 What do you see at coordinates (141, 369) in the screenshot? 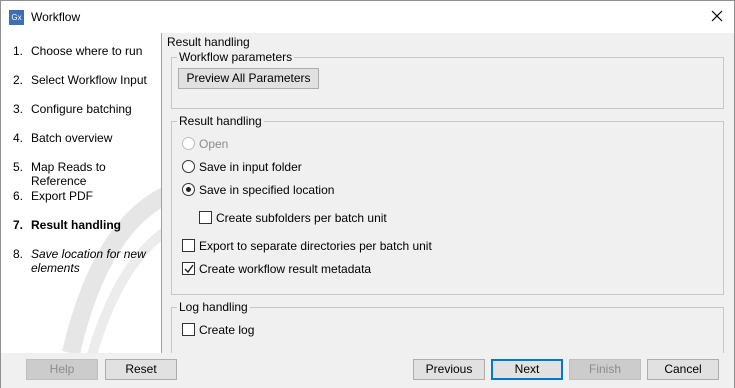
I see `reset-button: Reset` at bounding box center [141, 369].